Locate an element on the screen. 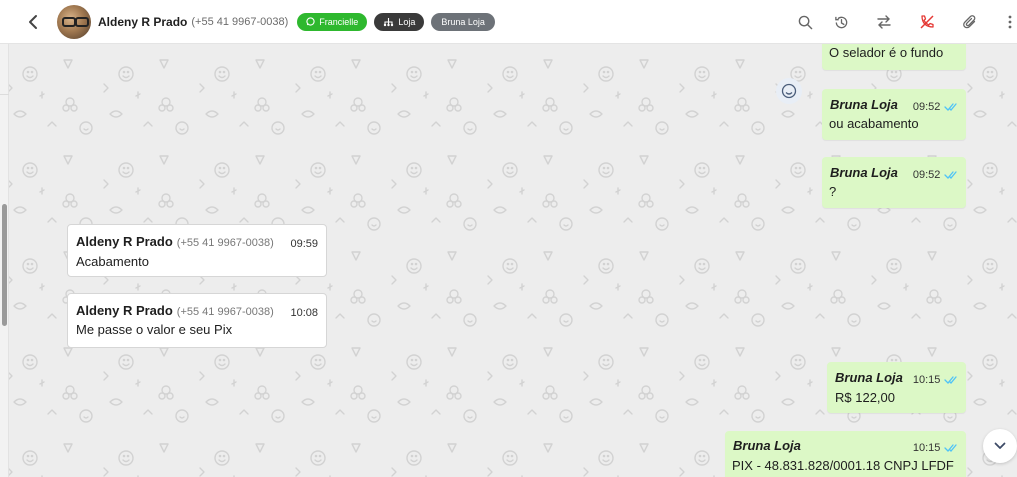 This screenshot has width=1017, height=477. chevron-left-icon is located at coordinates (33, 21).